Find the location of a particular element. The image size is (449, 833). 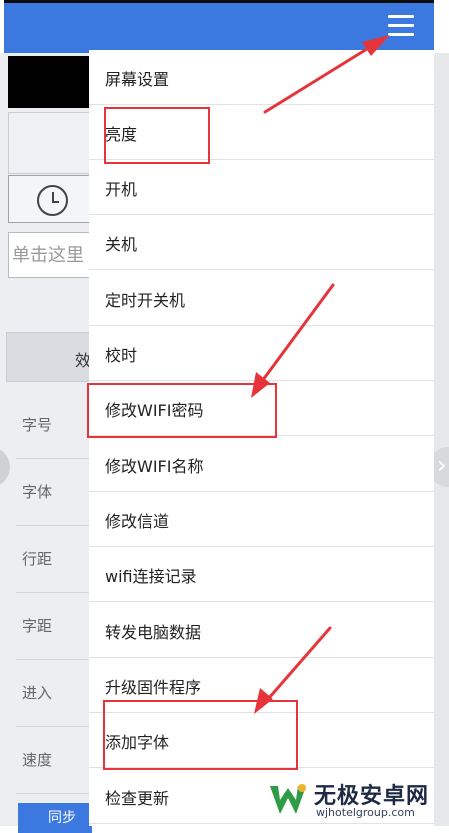

hamburger-menu-icon is located at coordinates (401, 26).